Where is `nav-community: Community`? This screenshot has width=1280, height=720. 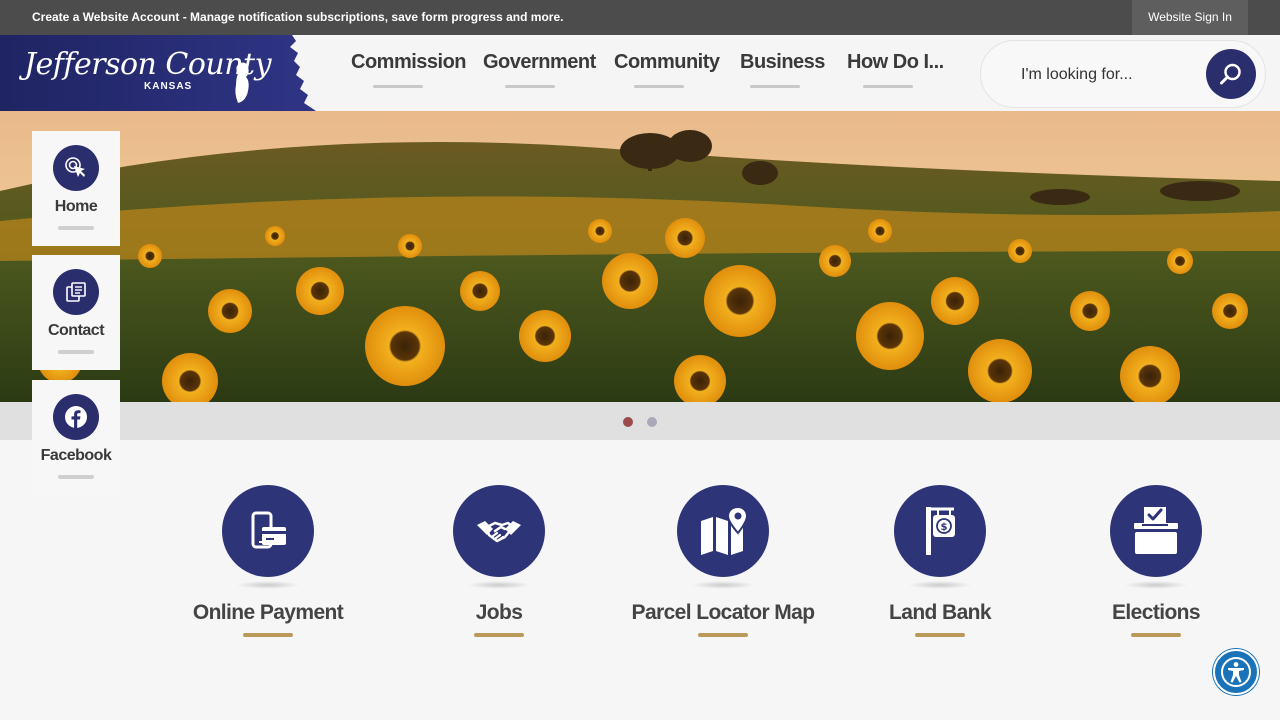
nav-community: Community is located at coordinates (667, 71).